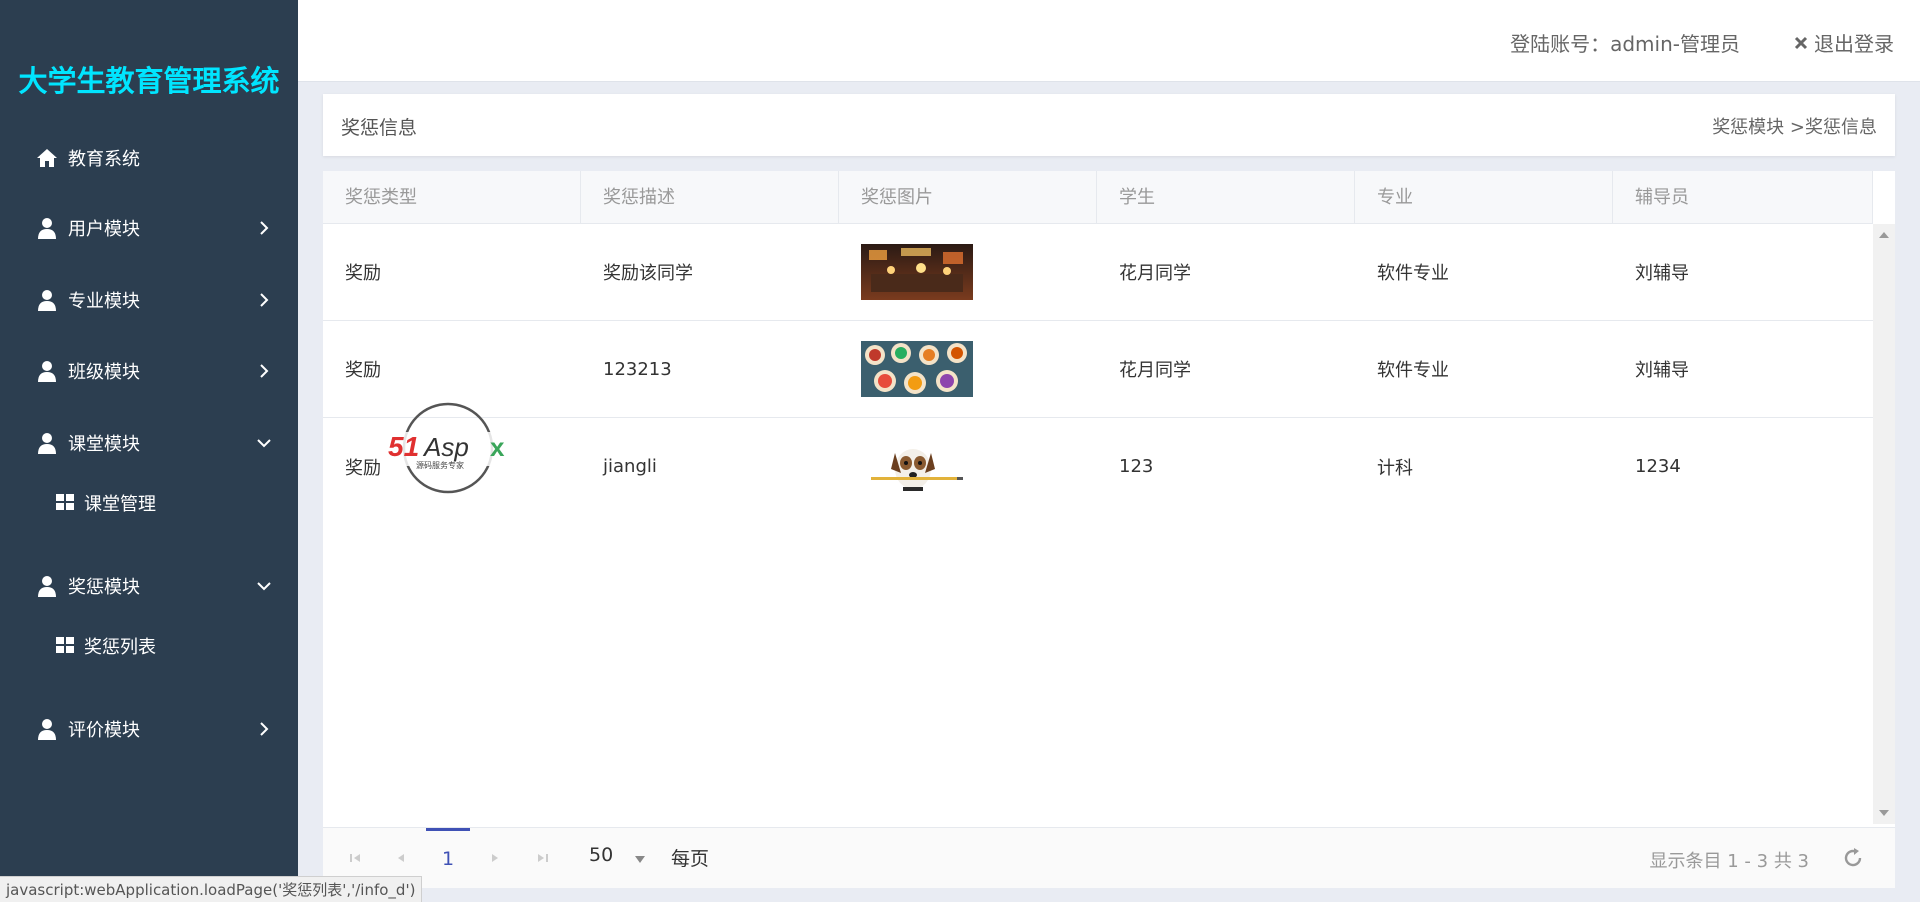 The height and width of the screenshot is (902, 1920). What do you see at coordinates (497, 447) in the screenshot?
I see `svg-text: x` at bounding box center [497, 447].